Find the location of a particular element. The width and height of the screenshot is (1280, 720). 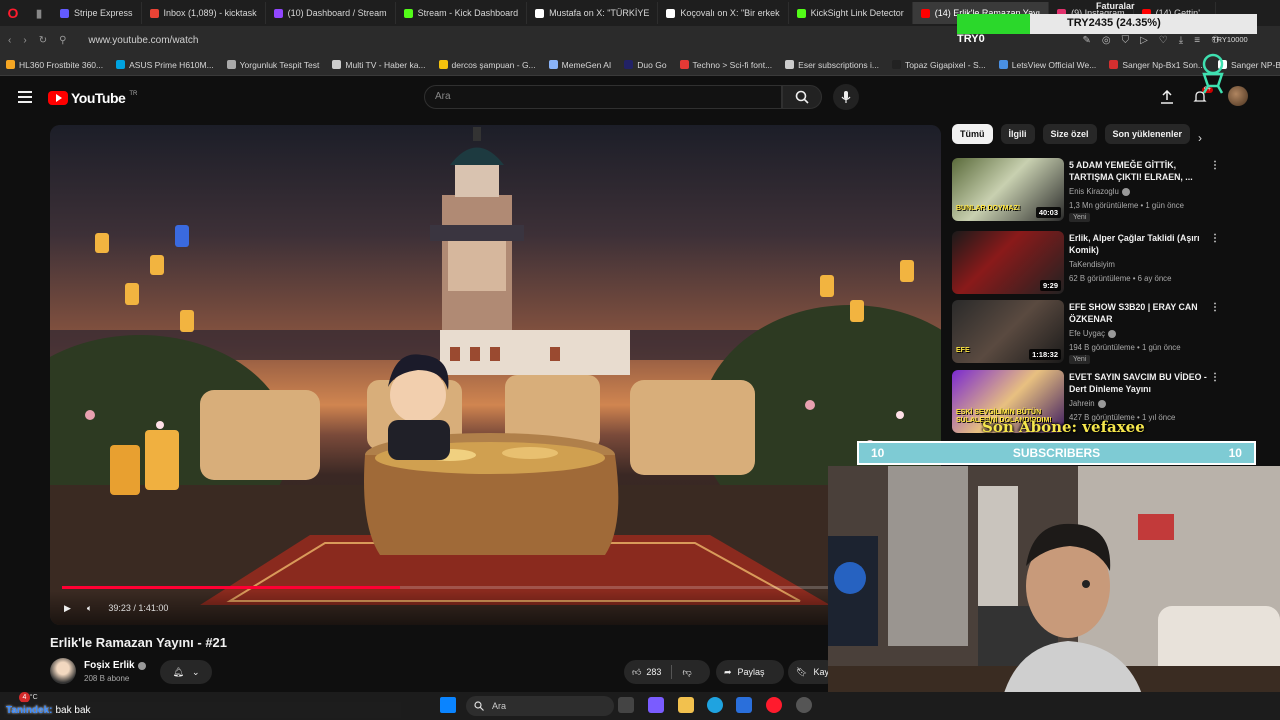

filter-chip: İlgili is located at coordinates (1017, 134).